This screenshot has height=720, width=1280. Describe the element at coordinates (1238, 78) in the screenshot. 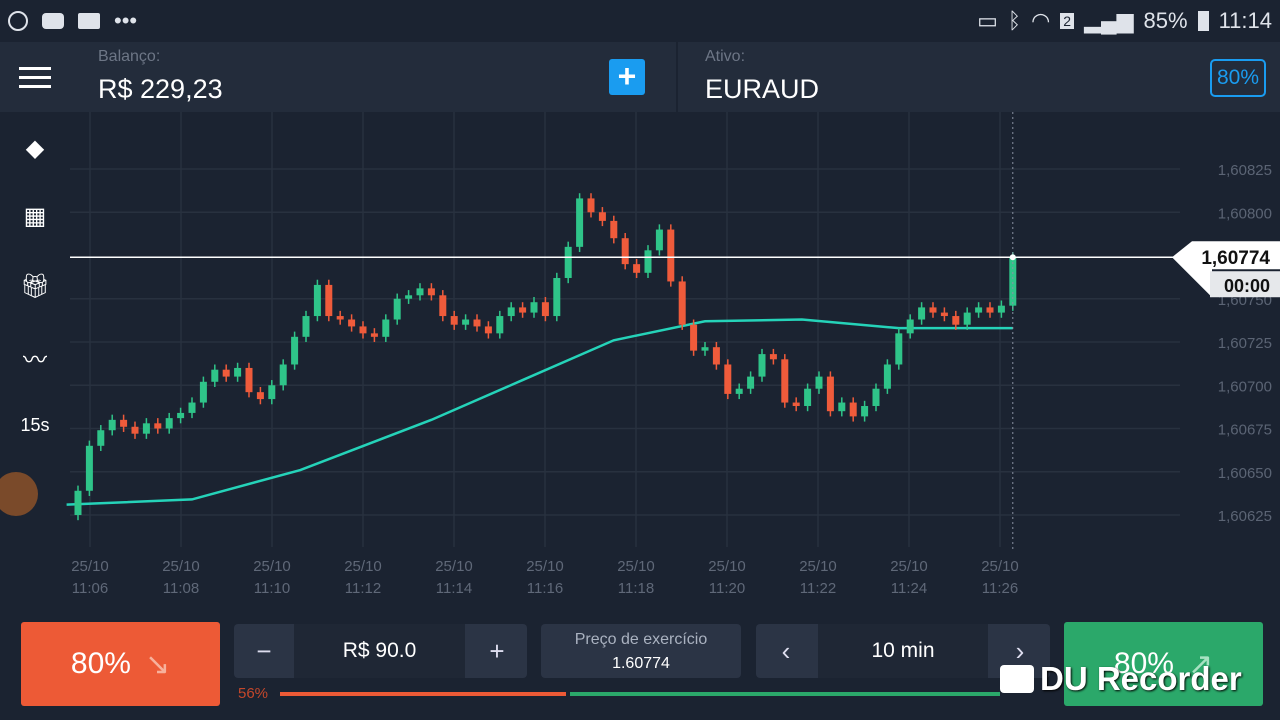

I see `payout-badge: 80%` at that location.